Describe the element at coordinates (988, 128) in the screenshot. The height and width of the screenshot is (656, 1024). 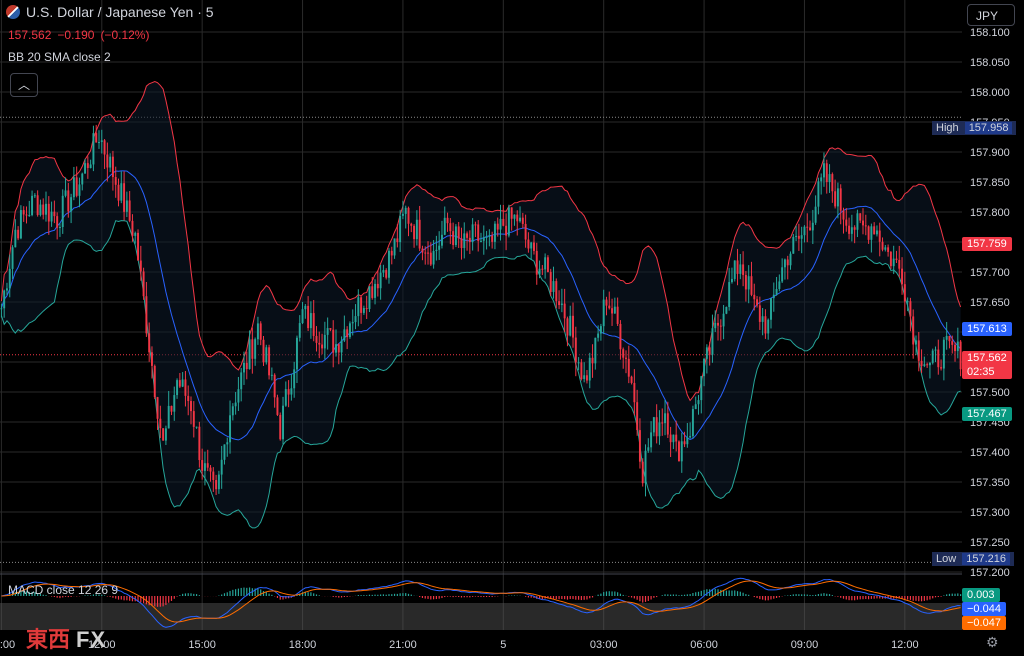
I see `high-value: 157.958` at that location.